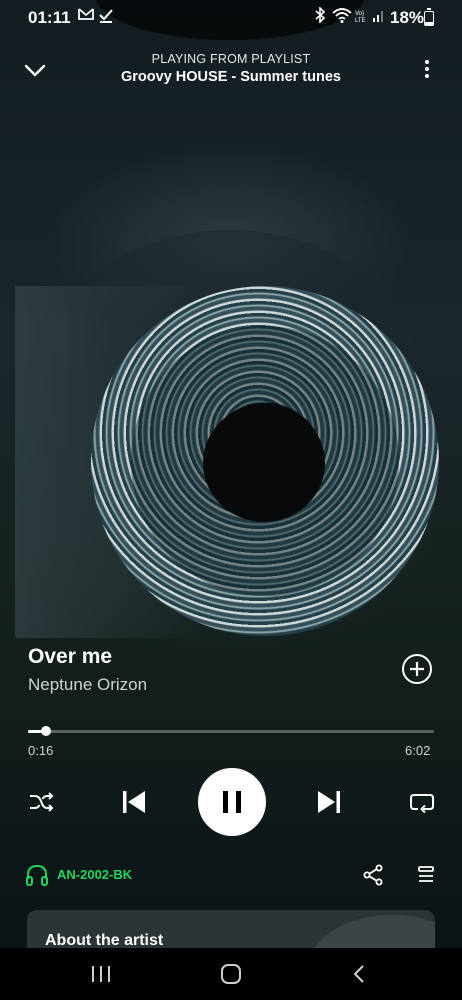  Describe the element at coordinates (379, 17) in the screenshot. I see `signal-icon` at that location.